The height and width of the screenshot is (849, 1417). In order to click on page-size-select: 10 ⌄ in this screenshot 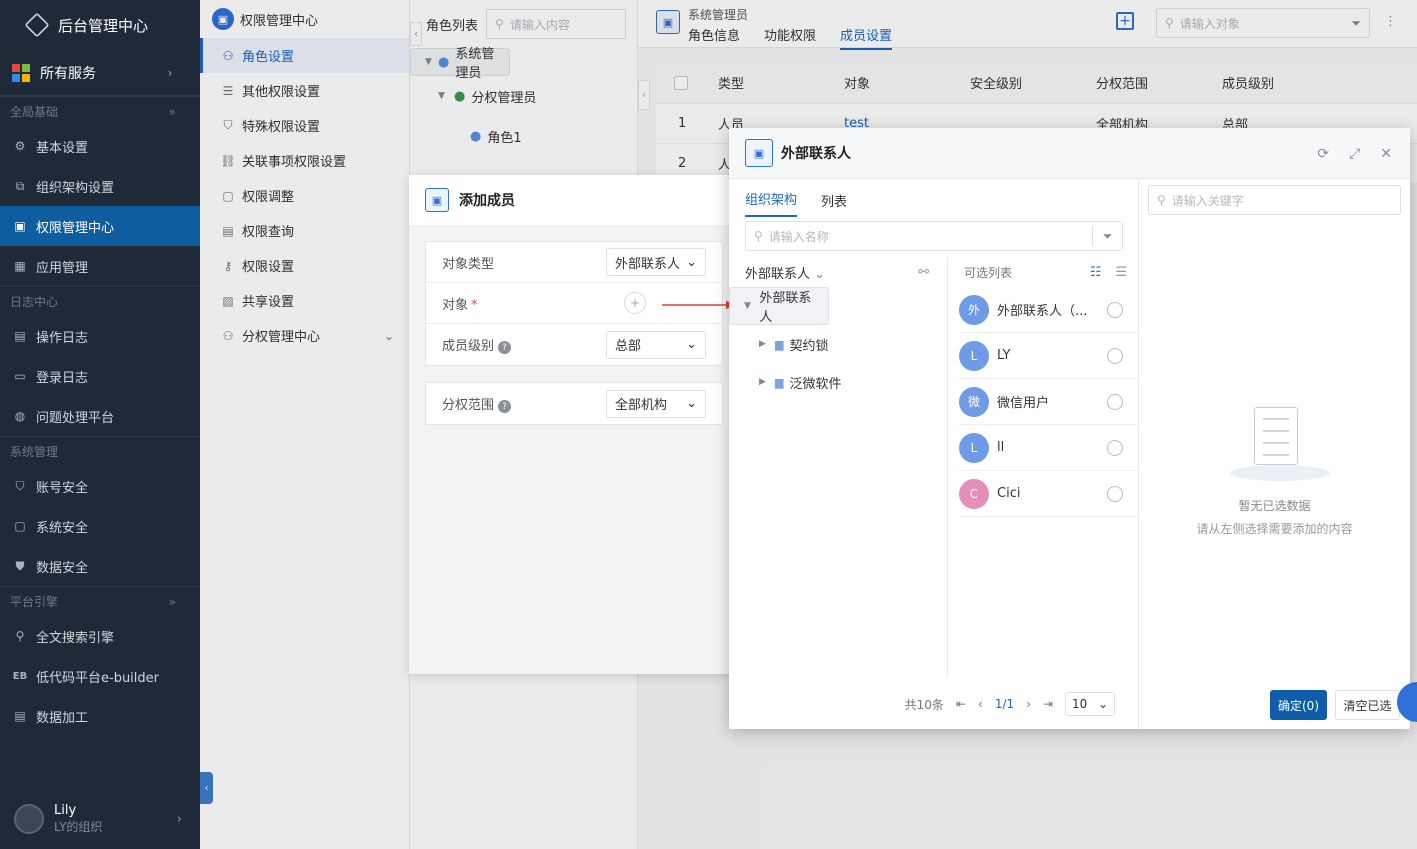, I will do `click(1090, 704)`.